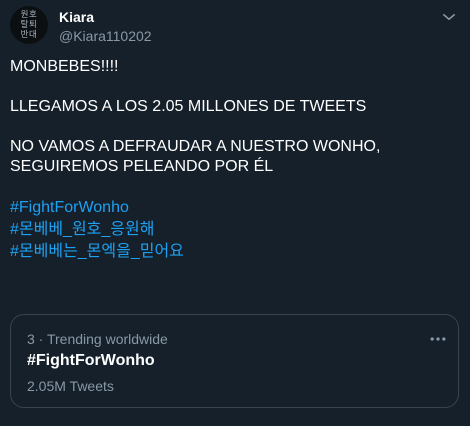 This screenshot has height=426, width=470. I want to click on trend-tweet-count: 2.05M Tweets, so click(70, 386).